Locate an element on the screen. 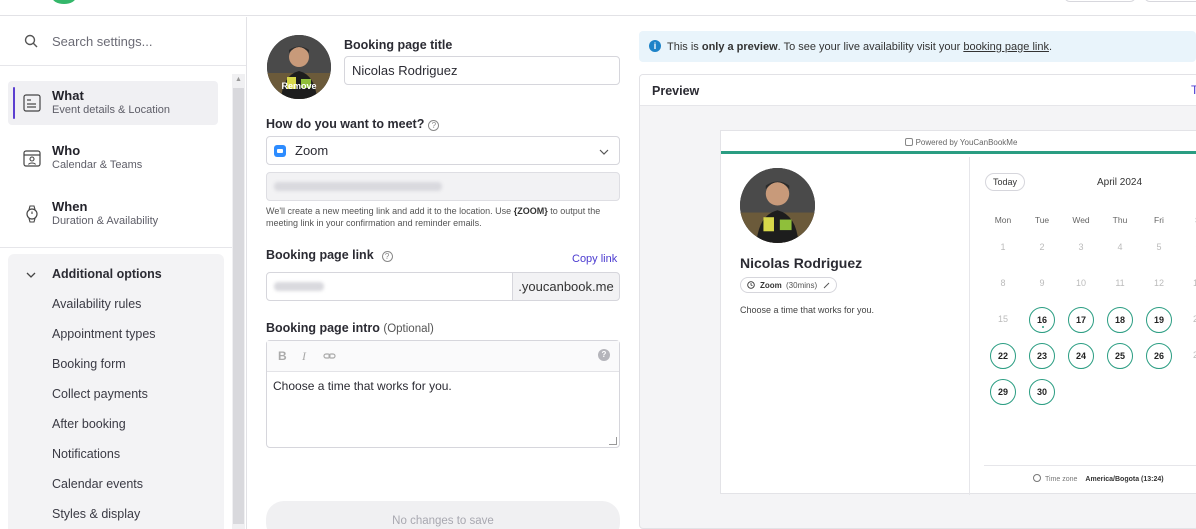  preview-avatar-image is located at coordinates (777, 205).